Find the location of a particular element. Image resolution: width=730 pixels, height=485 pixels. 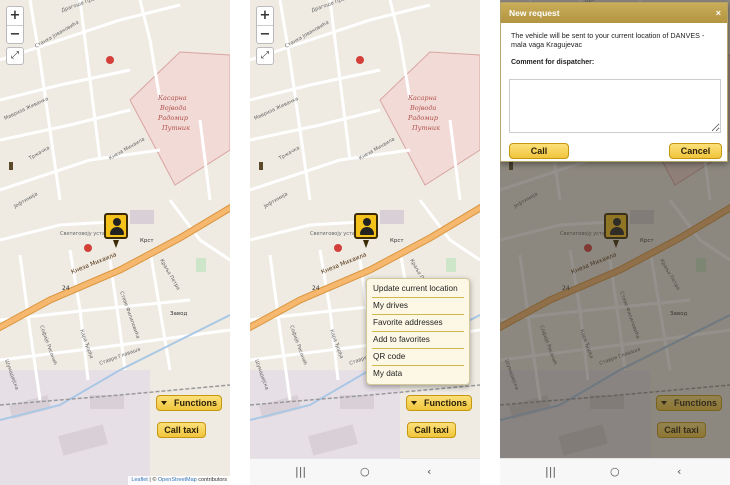

menu-item-my-data: My data is located at coordinates (418, 374).